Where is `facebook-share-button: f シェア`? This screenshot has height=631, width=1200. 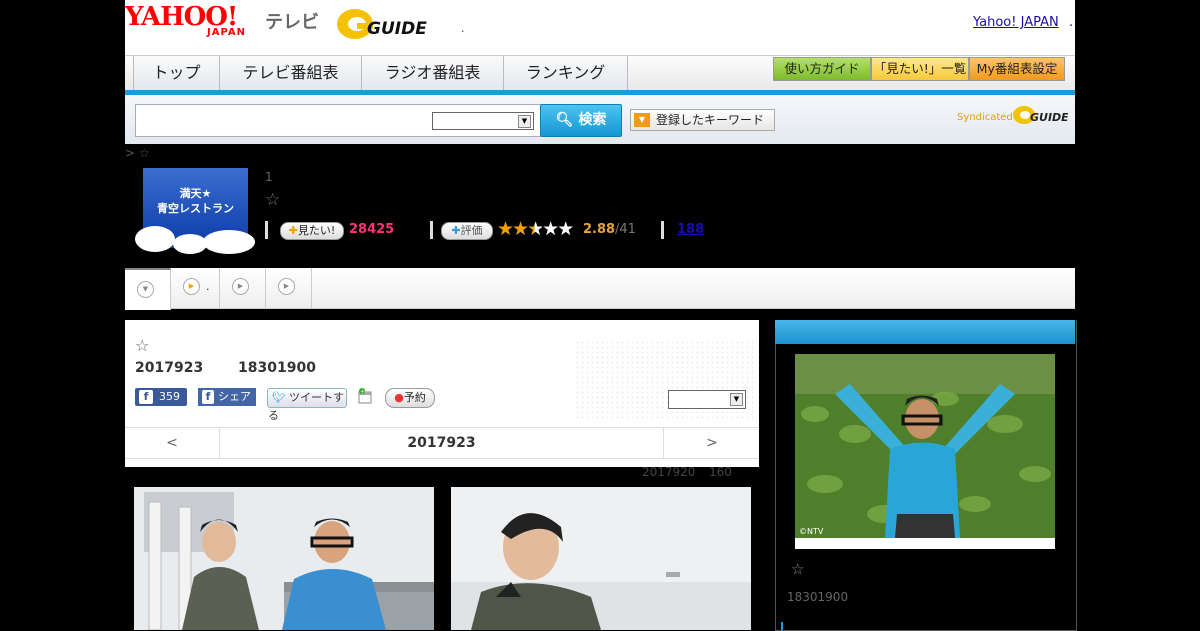
facebook-share-button: f シェア is located at coordinates (227, 397).